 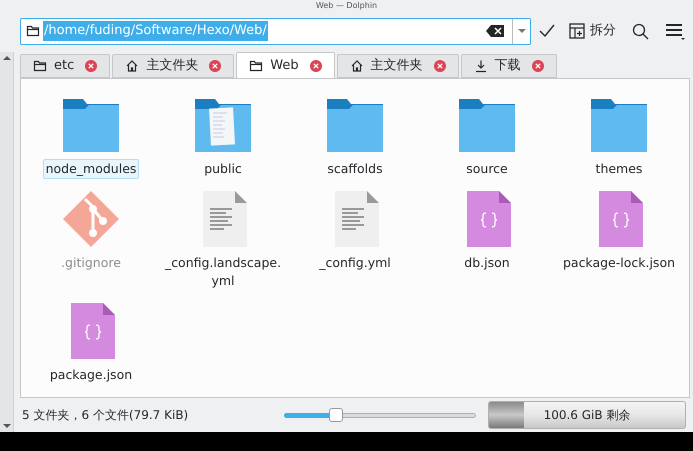 What do you see at coordinates (487, 263) in the screenshot?
I see `file-name: db.json` at bounding box center [487, 263].